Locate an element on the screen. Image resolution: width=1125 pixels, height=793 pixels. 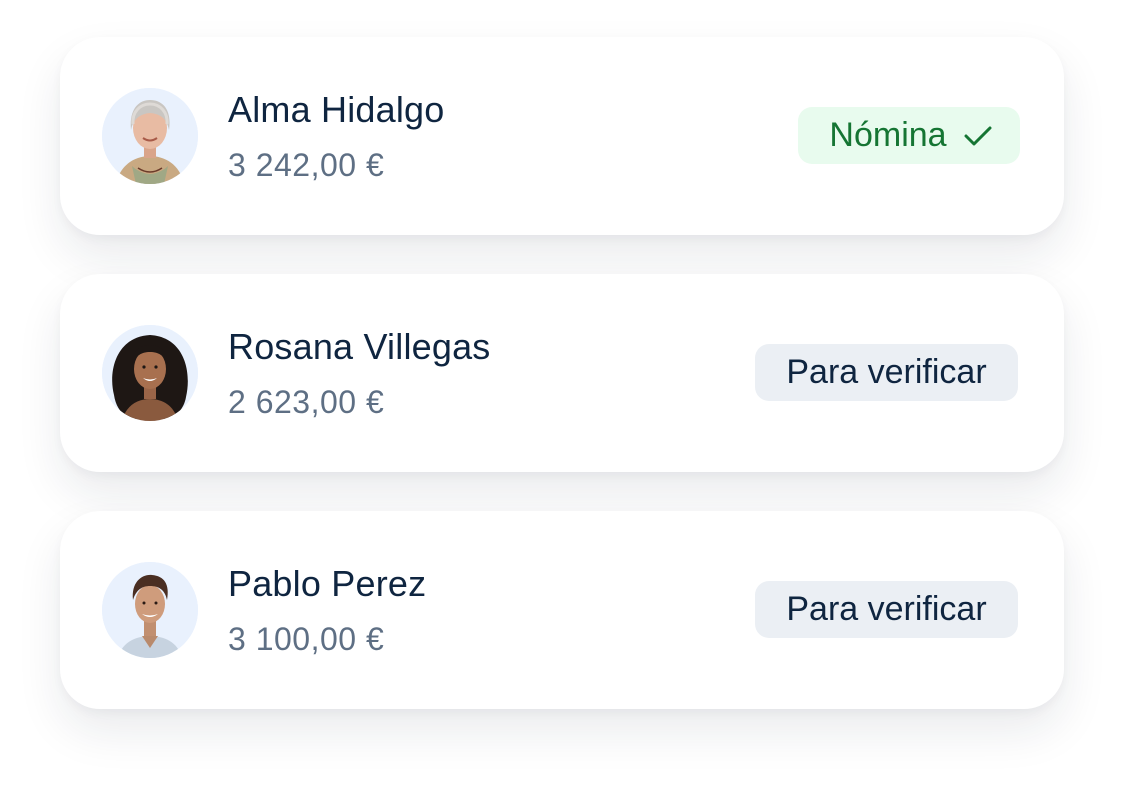
employee-name: Alma Hidalgo is located at coordinates (336, 109).